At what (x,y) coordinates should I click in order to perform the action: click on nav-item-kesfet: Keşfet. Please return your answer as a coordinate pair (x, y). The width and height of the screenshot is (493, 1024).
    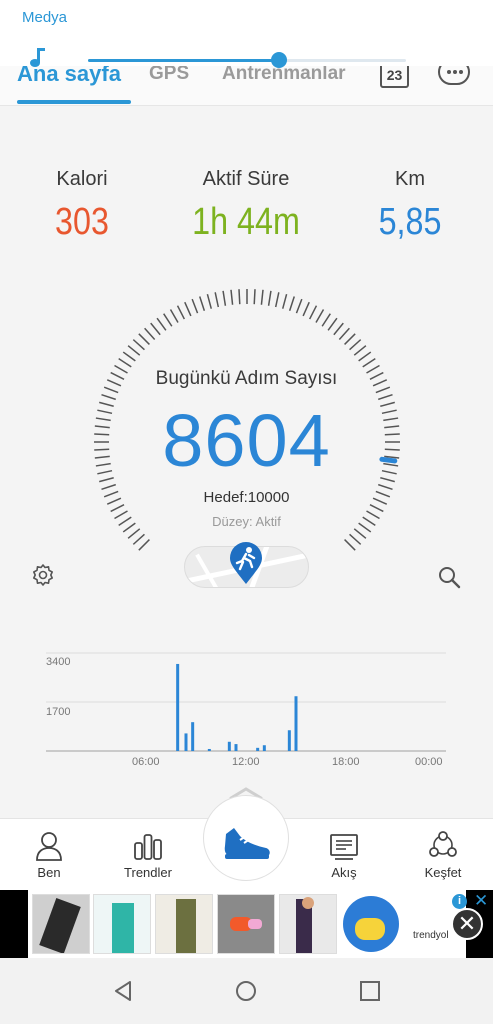
    Looking at the image, I should click on (443, 855).